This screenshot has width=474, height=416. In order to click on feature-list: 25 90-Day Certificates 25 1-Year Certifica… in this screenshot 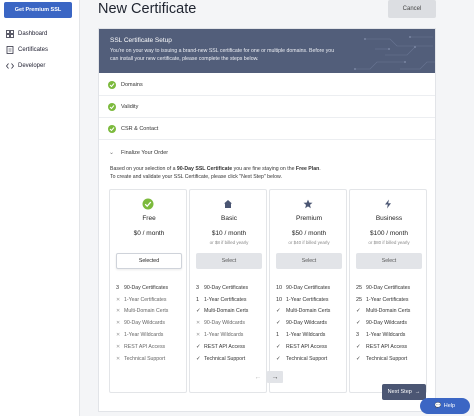, I will do `click(391, 323)`.